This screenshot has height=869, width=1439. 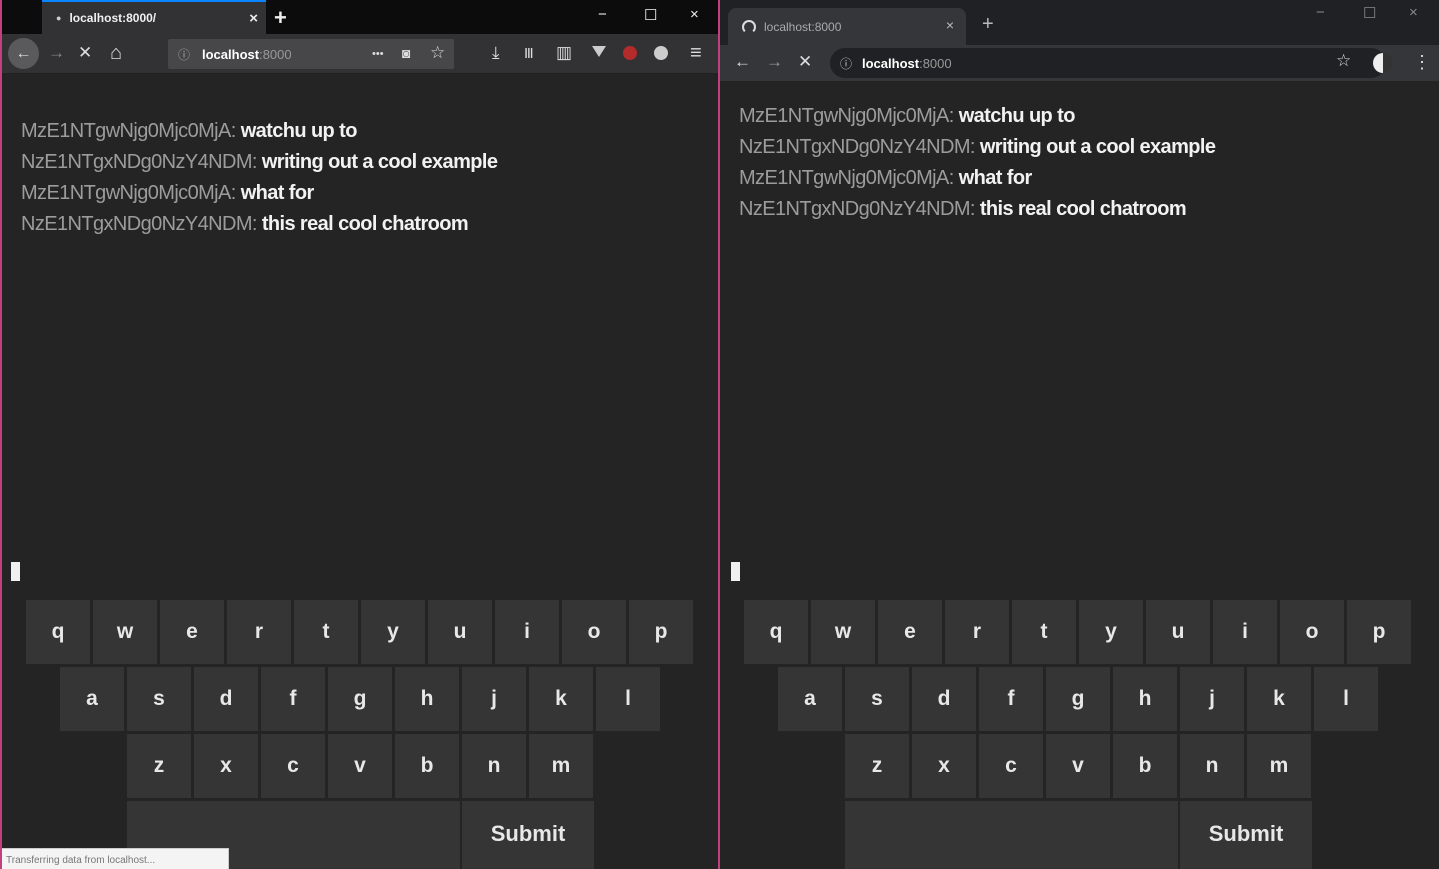 I want to click on message-text: writing out a cool example, so click(x=379, y=162).